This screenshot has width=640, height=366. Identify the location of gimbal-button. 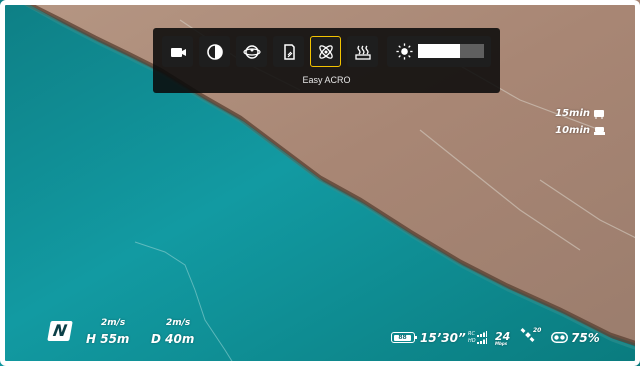
(251, 51).